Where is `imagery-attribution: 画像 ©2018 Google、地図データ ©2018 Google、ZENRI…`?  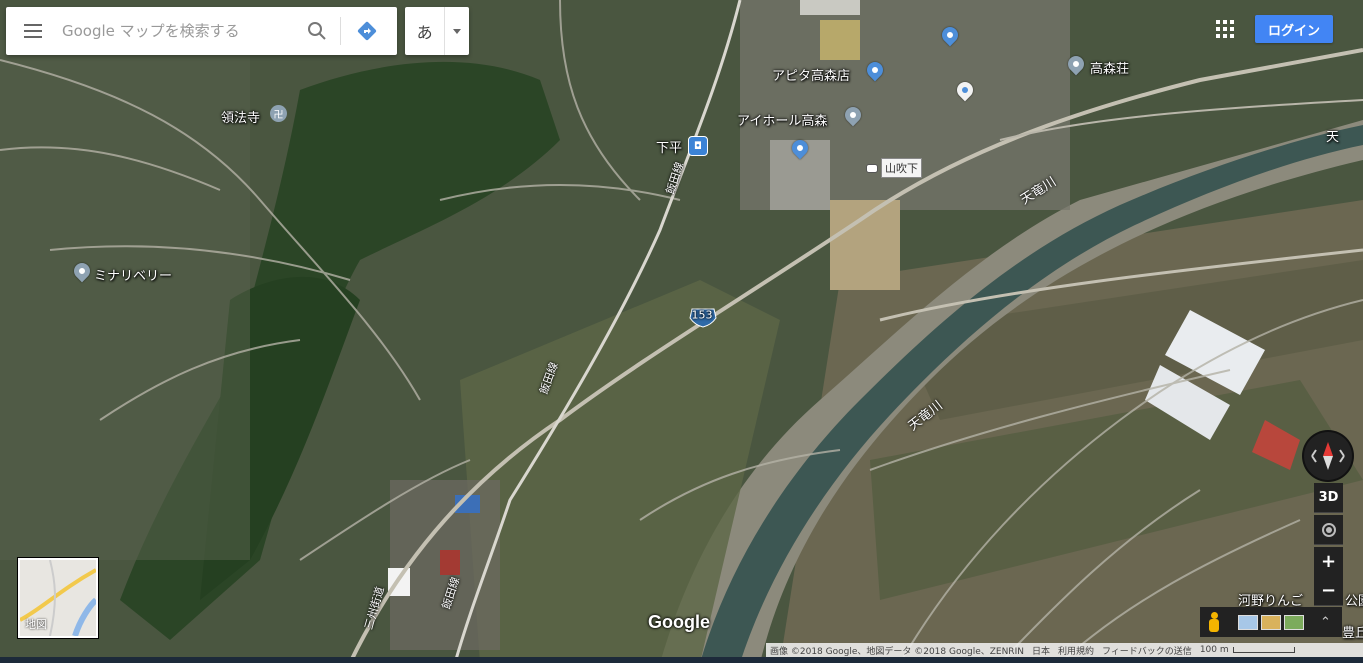 imagery-attribution: 画像 ©2018 Google、地図データ ©2018 Google、ZENRI… is located at coordinates (897, 651).